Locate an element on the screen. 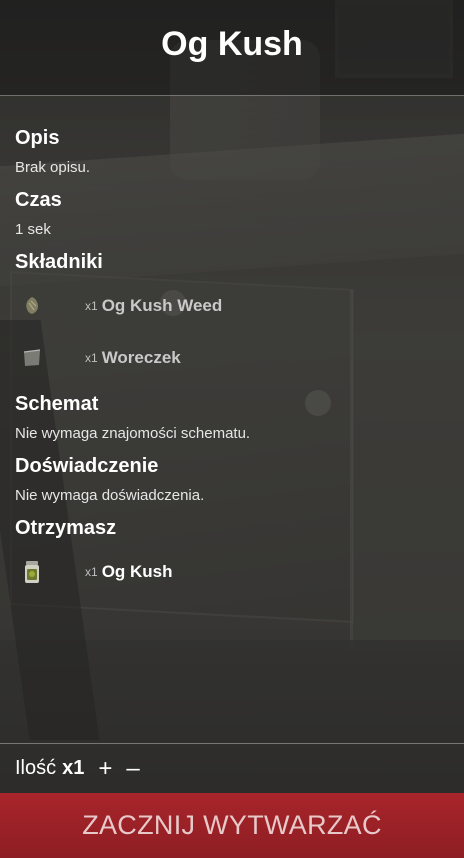 The width and height of the screenshot is (464, 858). result-name: Og Kush is located at coordinates (137, 571).